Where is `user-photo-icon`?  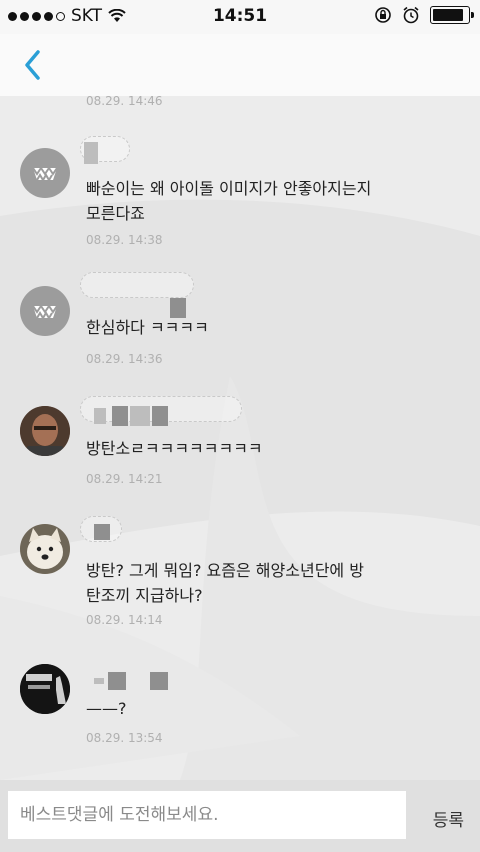
user-photo-icon is located at coordinates (45, 431).